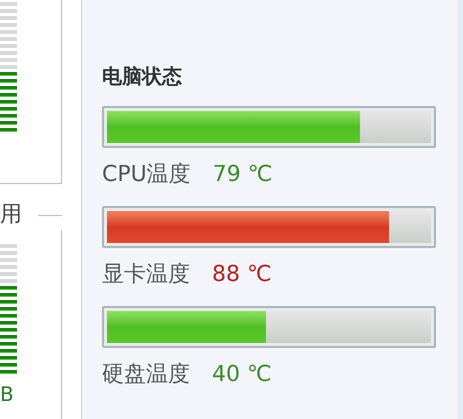 The height and width of the screenshot is (419, 463). What do you see at coordinates (7, 394) in the screenshot?
I see `group-caption: B` at bounding box center [7, 394].